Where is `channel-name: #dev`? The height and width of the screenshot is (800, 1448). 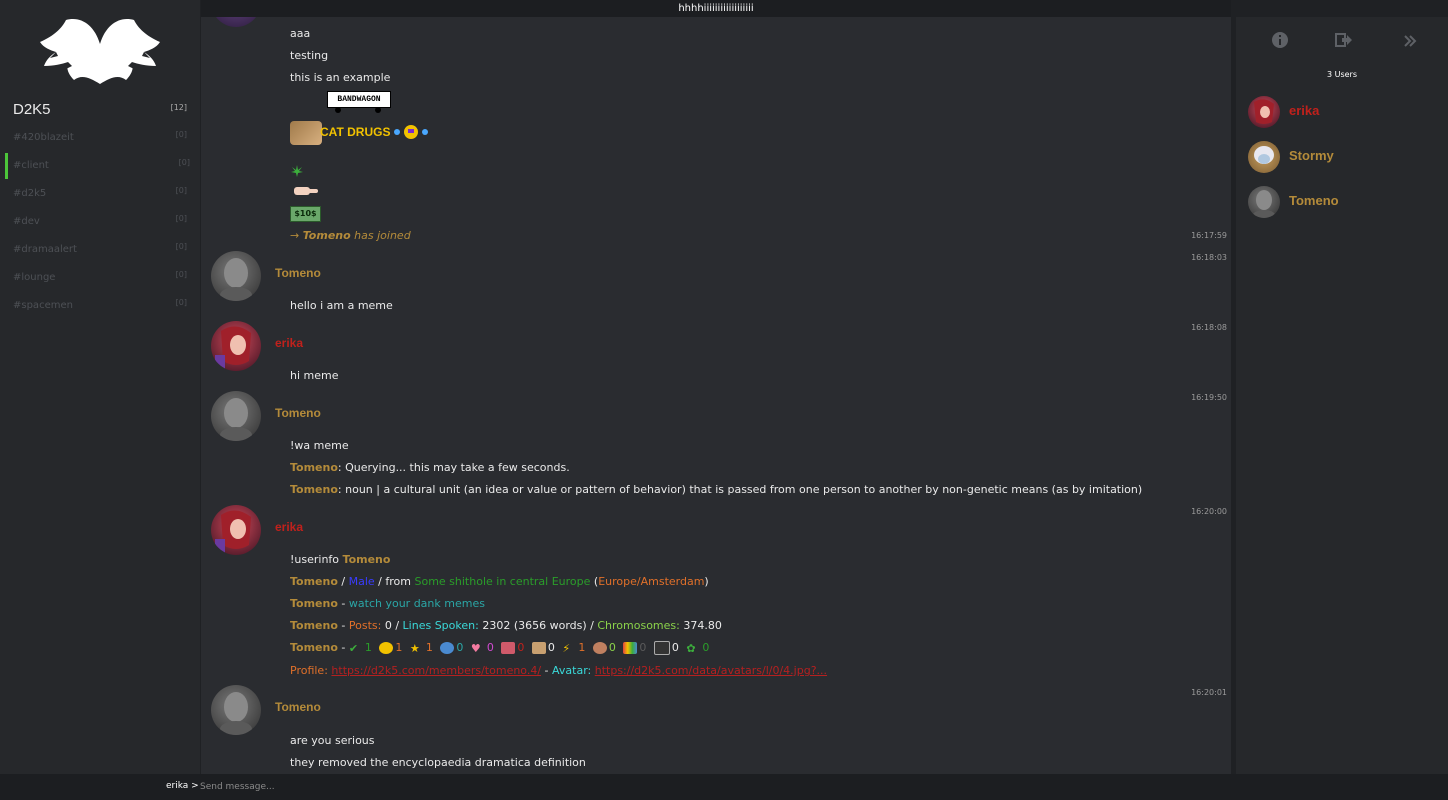 channel-name: #dev is located at coordinates (26, 221).